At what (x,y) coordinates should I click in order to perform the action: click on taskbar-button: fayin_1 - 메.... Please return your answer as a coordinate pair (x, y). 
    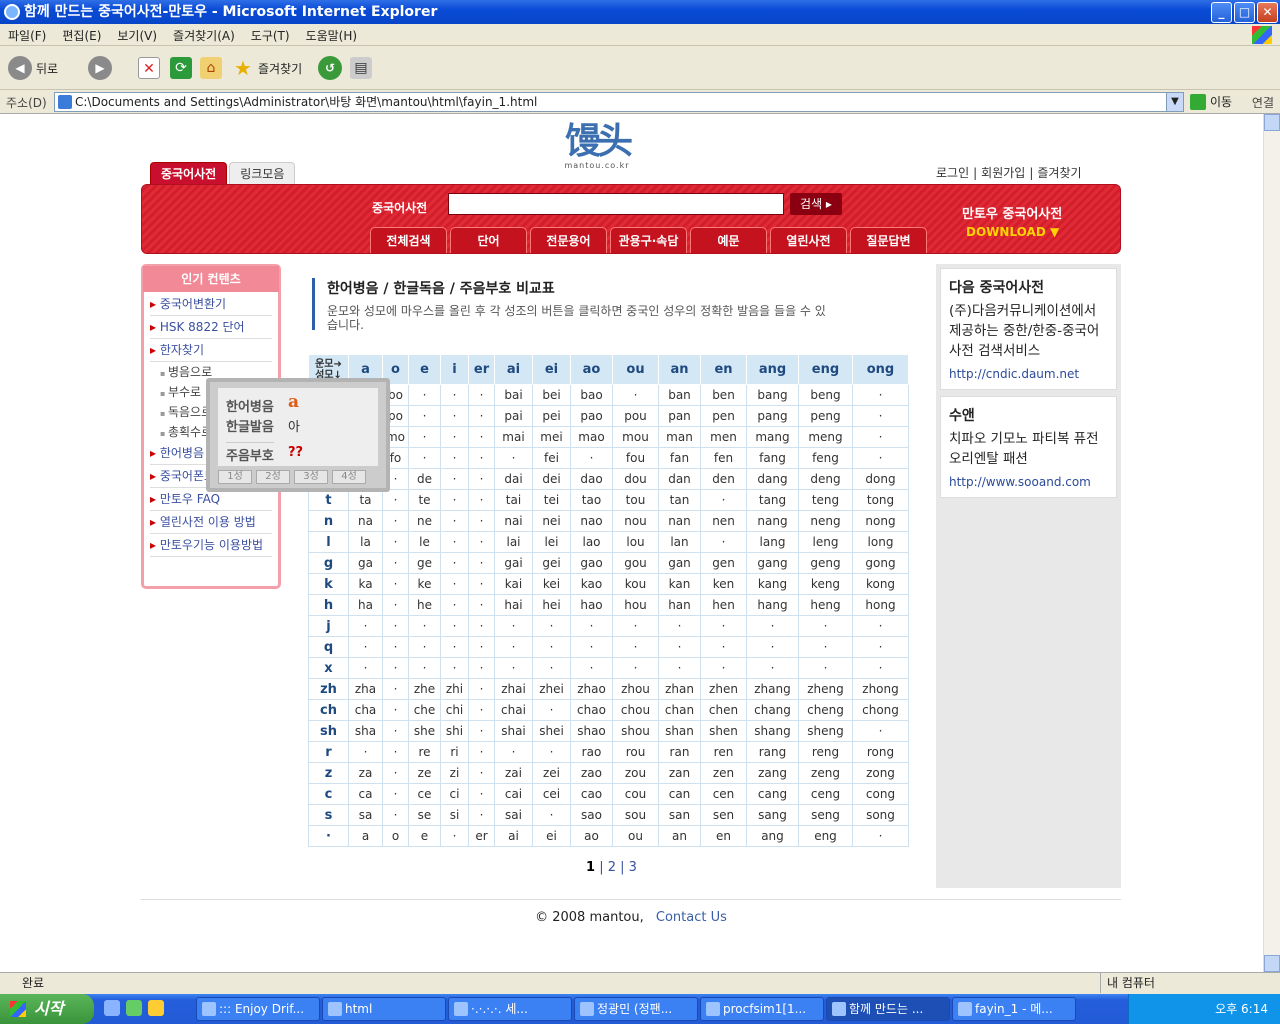
    Looking at the image, I should click on (1014, 1009).